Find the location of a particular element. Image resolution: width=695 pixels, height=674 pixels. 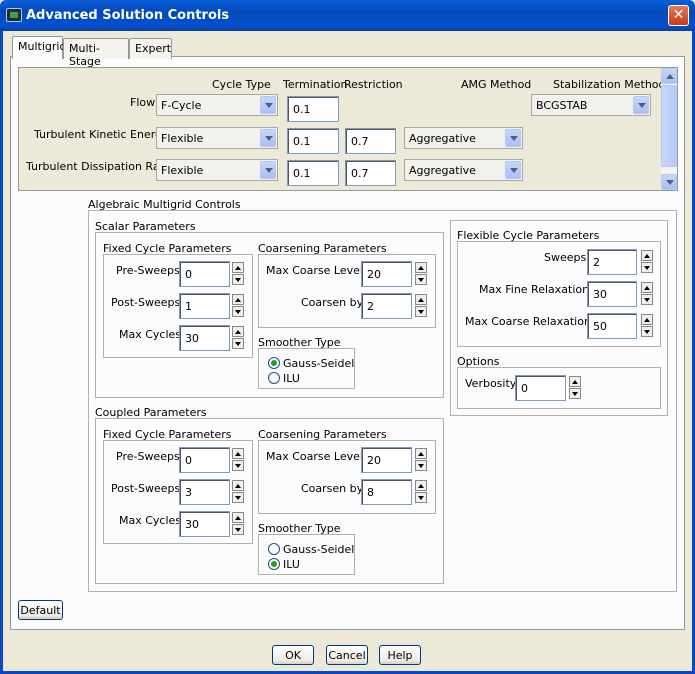

flow-cycle-type-select: F-Cycle is located at coordinates (217, 105).